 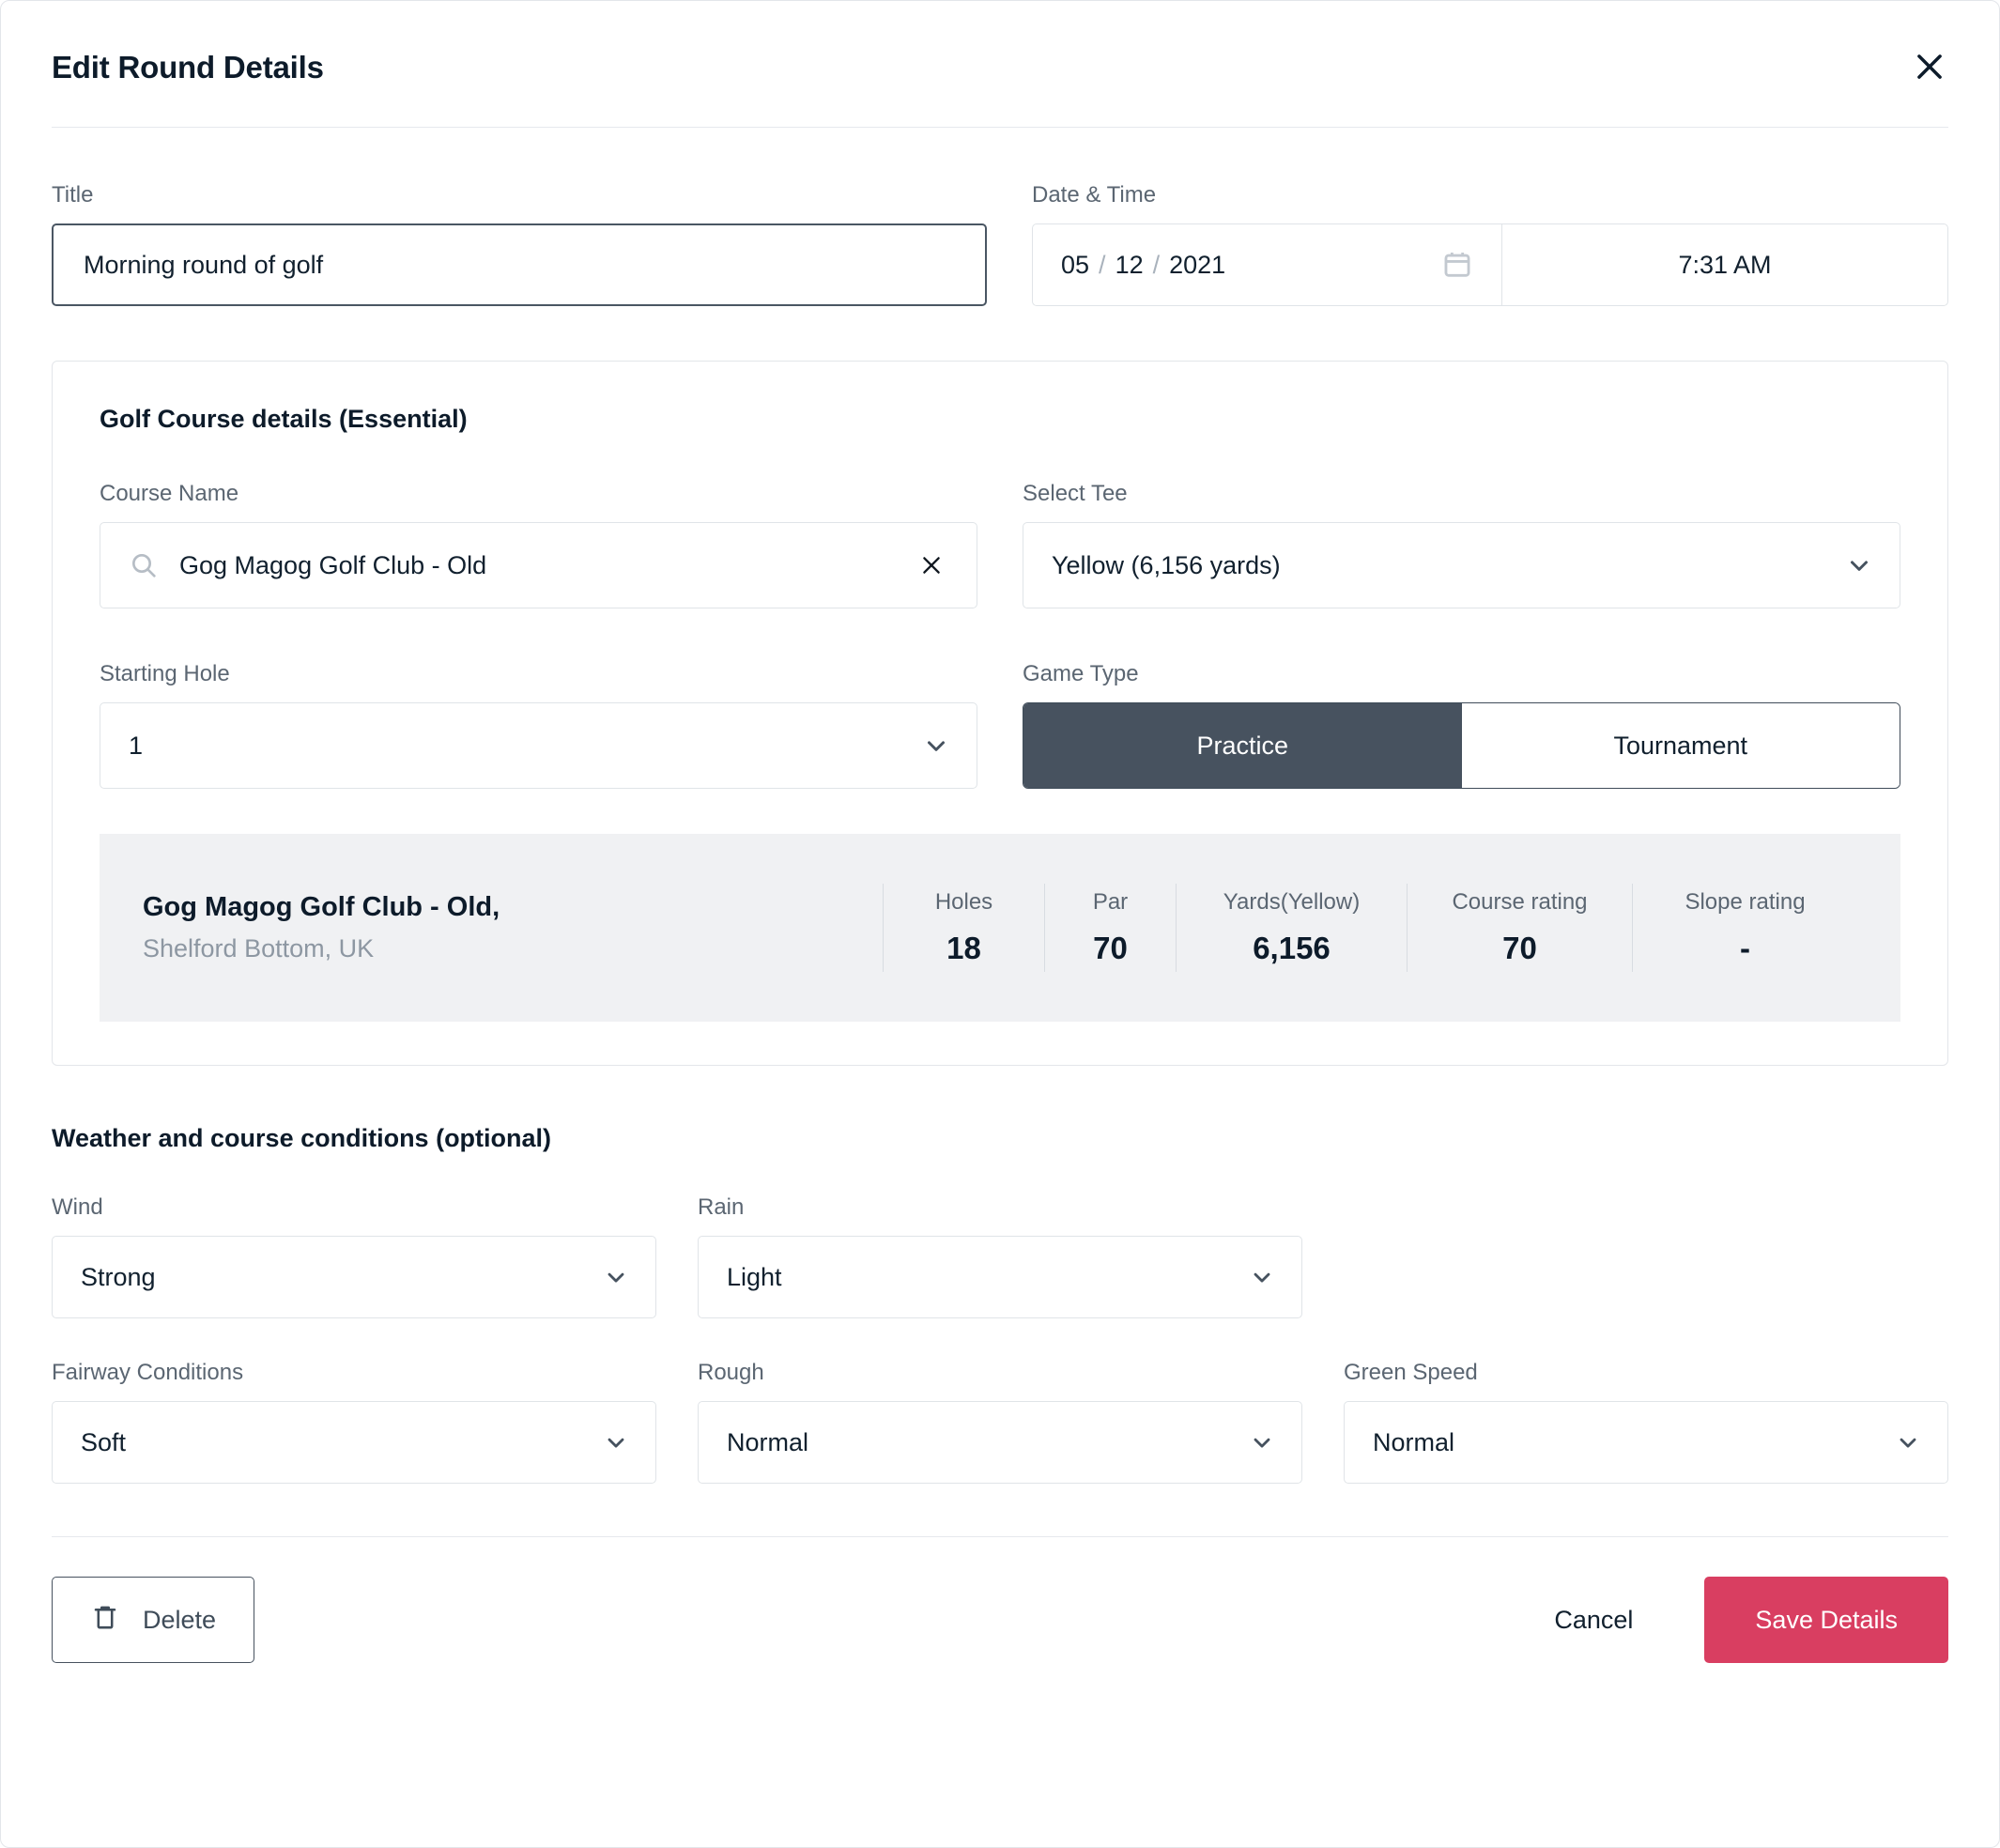 What do you see at coordinates (180, 1619) in the screenshot?
I see `delete-button-label: Delete` at bounding box center [180, 1619].